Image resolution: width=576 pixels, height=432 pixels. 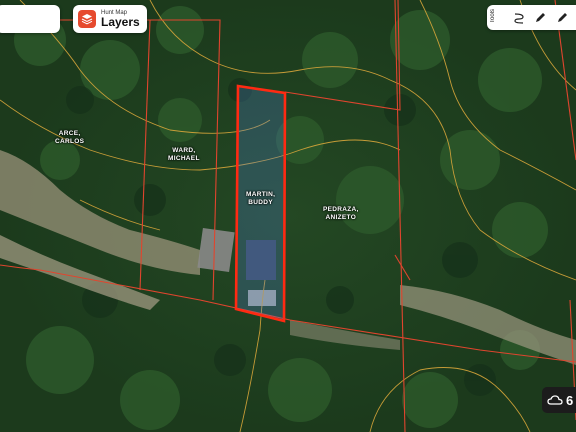 What do you see at coordinates (69, 138) in the screenshot?
I see `parcel-label-arce: ARCE, CARLOS` at bounding box center [69, 138].